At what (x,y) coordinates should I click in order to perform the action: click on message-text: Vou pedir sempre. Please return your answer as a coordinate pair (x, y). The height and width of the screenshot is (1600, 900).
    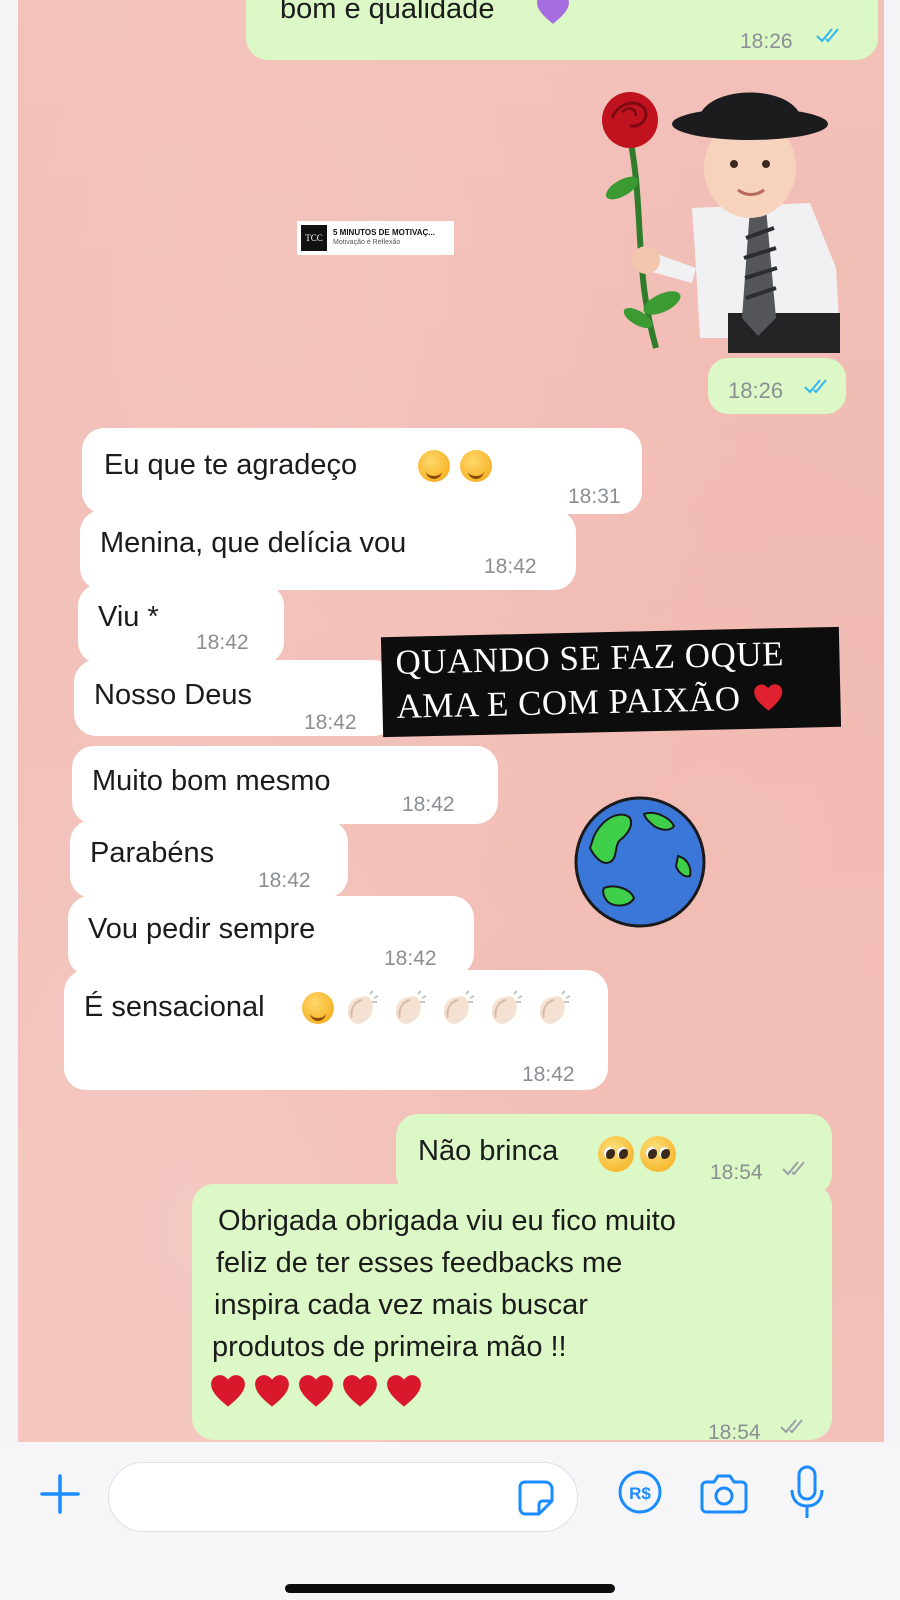
    Looking at the image, I should click on (202, 929).